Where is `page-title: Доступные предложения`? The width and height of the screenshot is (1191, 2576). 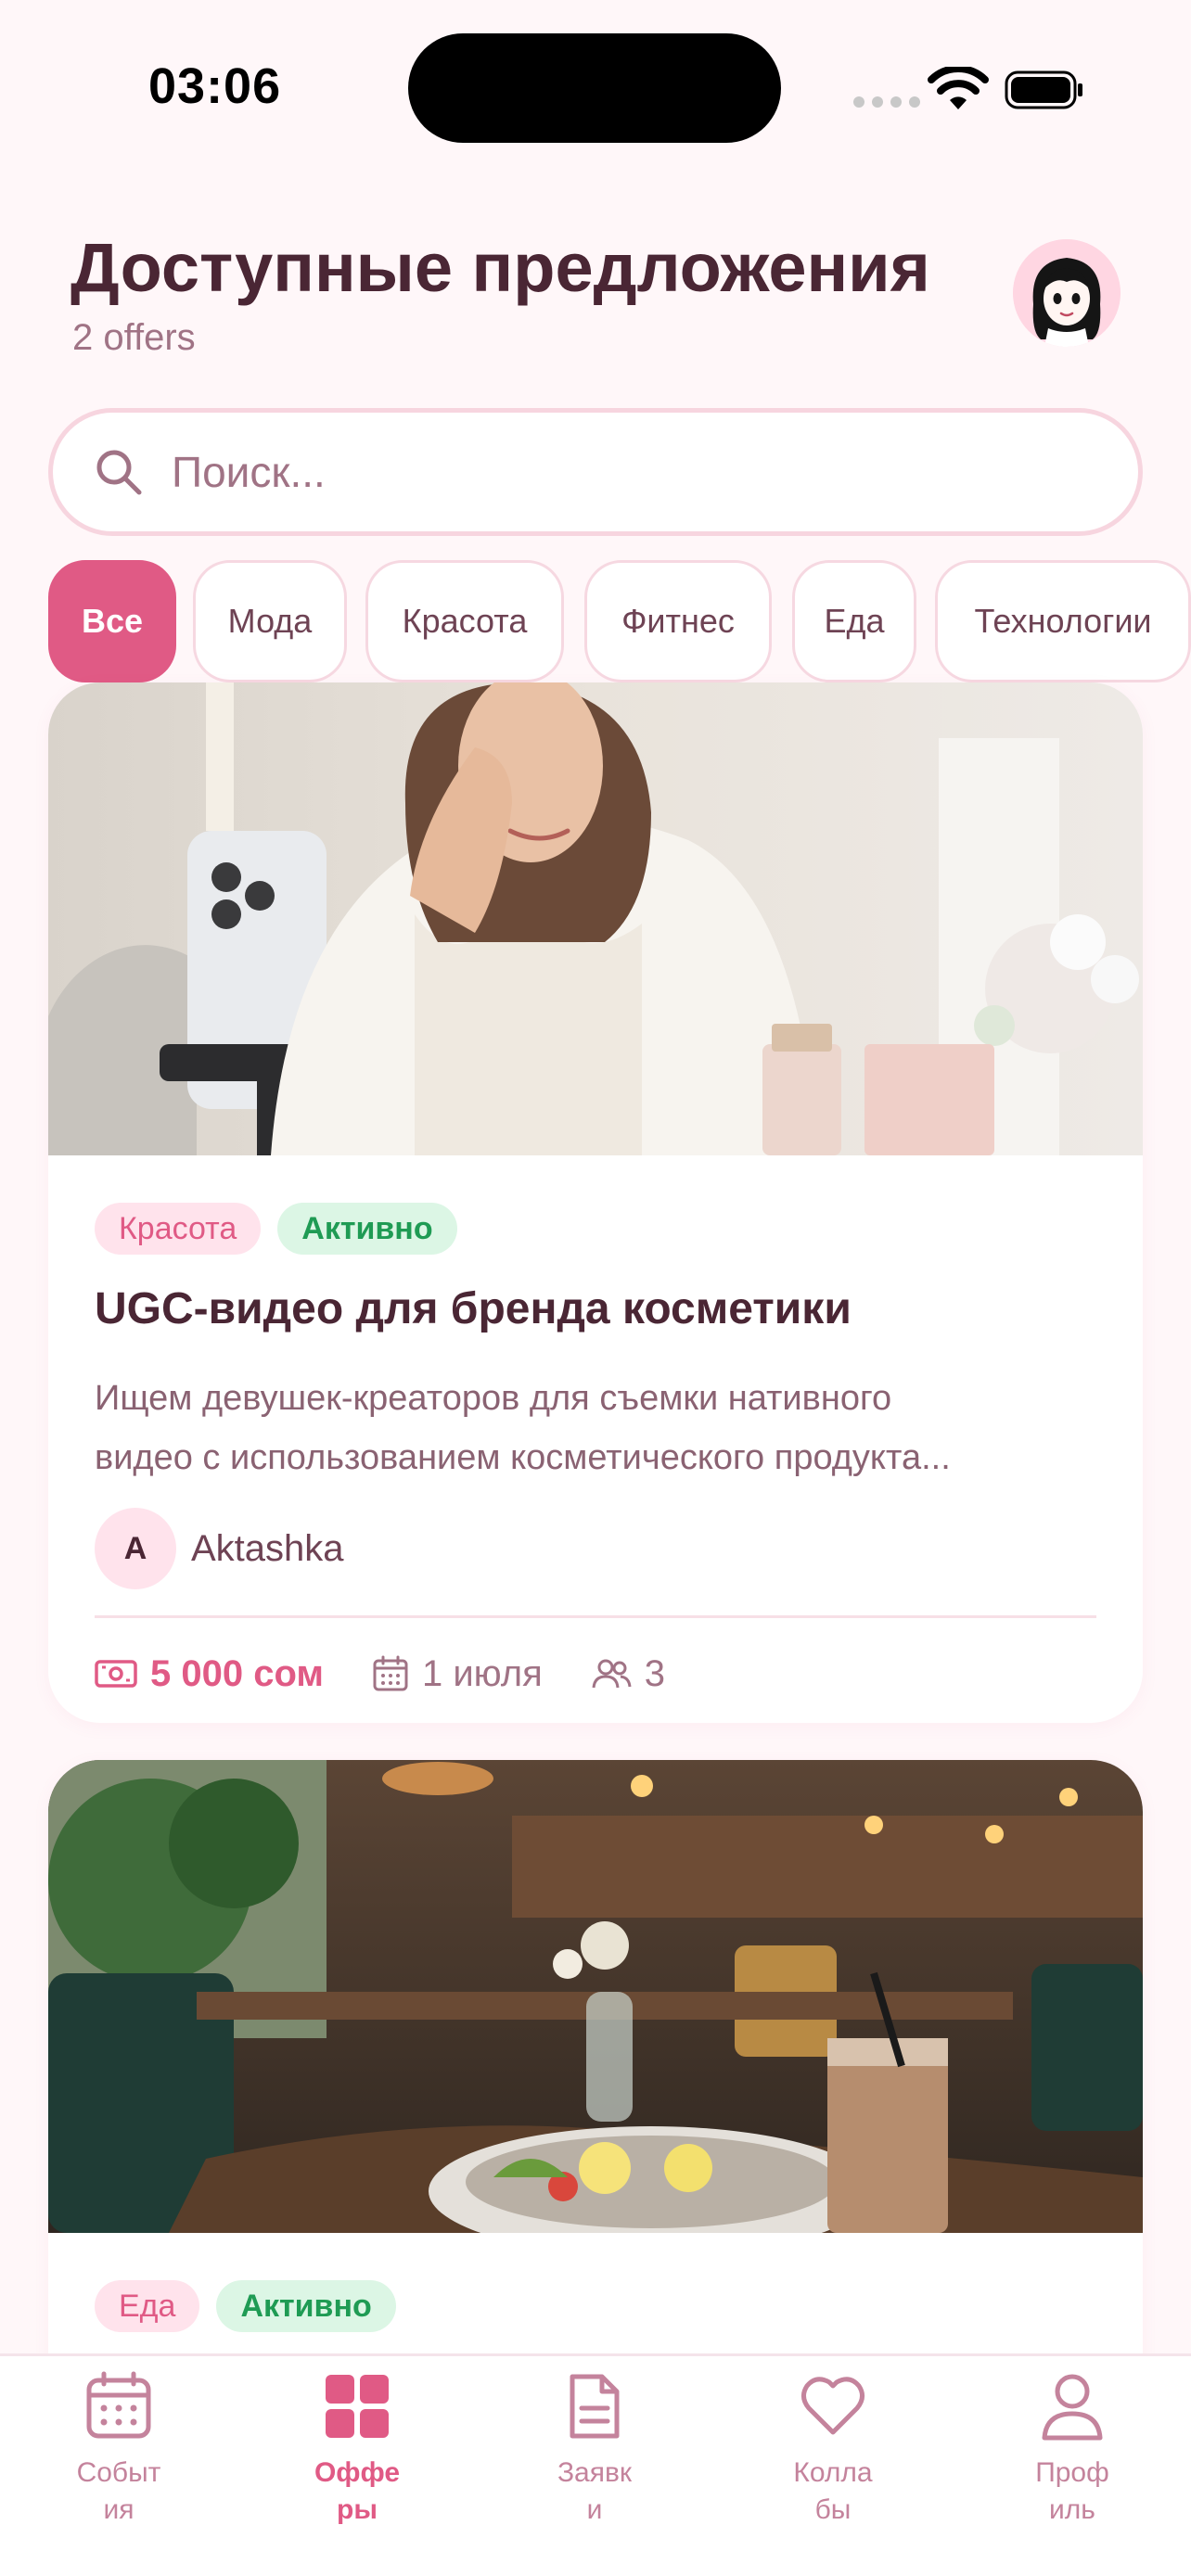
page-title: Доступные предложения is located at coordinates (500, 267).